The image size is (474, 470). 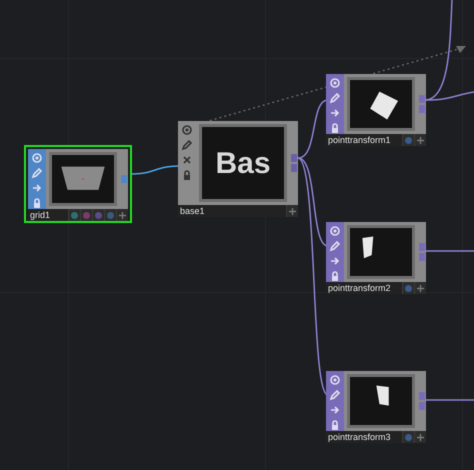 What do you see at coordinates (364, 140) in the screenshot?
I see `node-name: pointtransform1` at bounding box center [364, 140].